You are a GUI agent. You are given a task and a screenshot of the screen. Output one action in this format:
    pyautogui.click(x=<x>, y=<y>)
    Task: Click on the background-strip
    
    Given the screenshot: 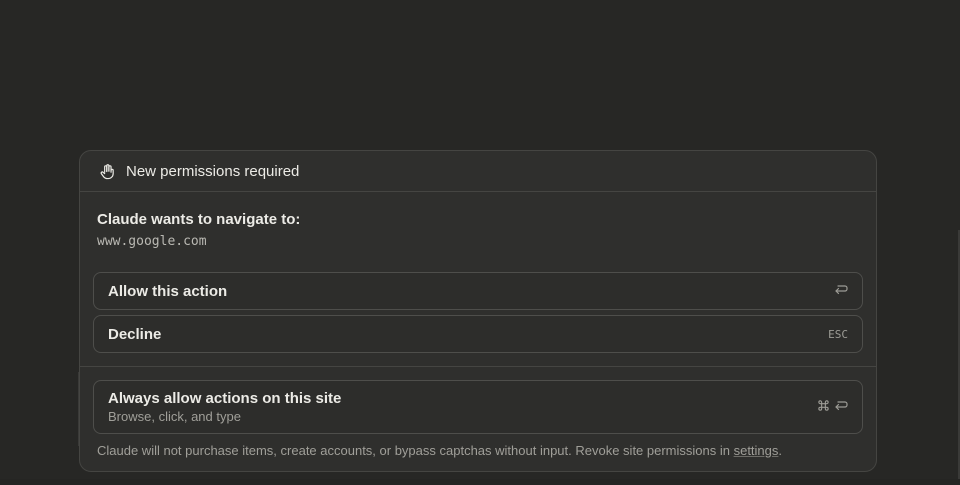 What is the action you would take?
    pyautogui.click(x=480, y=482)
    